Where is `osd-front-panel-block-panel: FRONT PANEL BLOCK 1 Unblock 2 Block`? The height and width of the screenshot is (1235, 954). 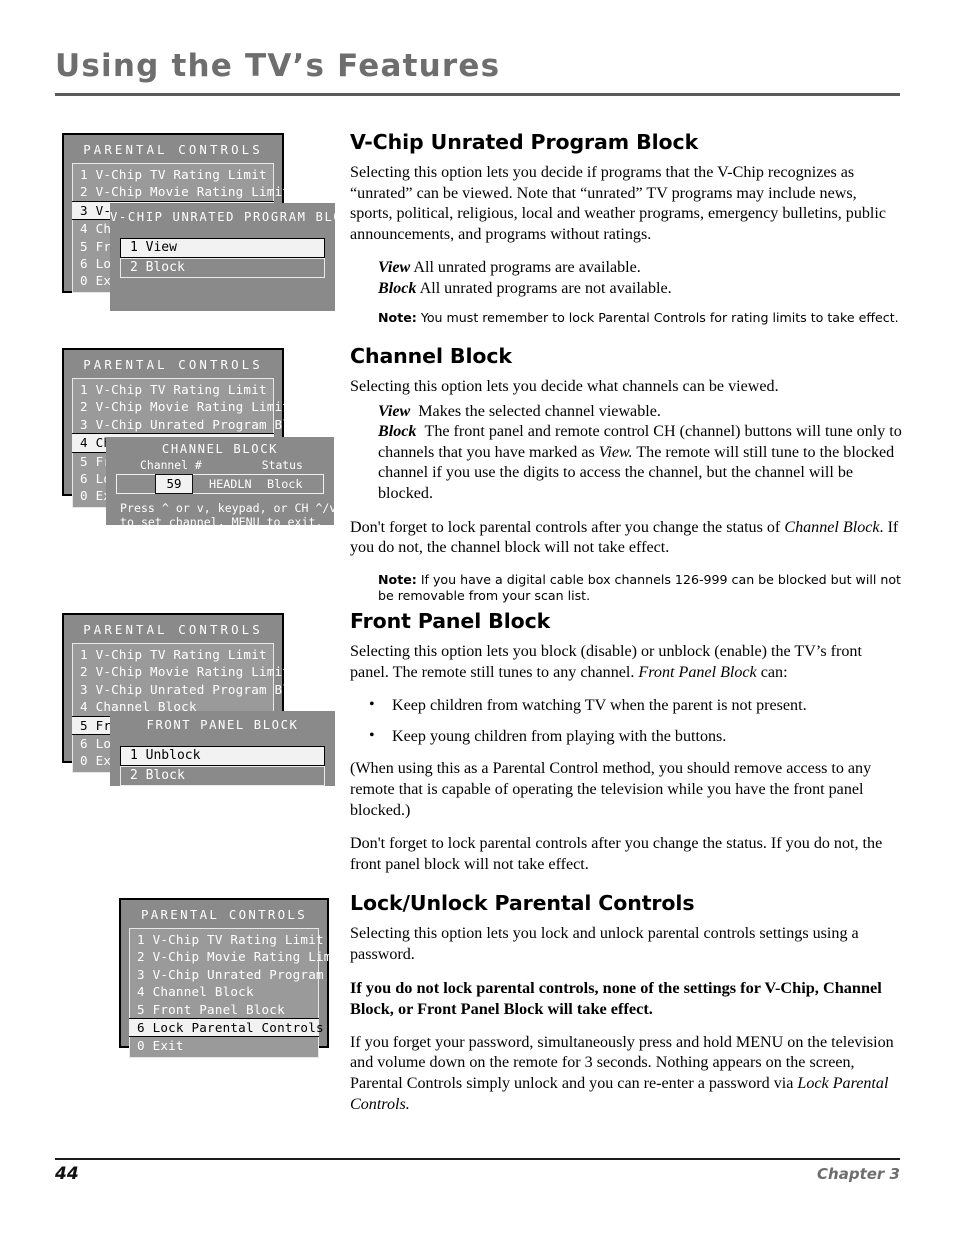
osd-front-panel-block-panel: FRONT PANEL BLOCK 1 Unblock 2 Block is located at coordinates (222, 748).